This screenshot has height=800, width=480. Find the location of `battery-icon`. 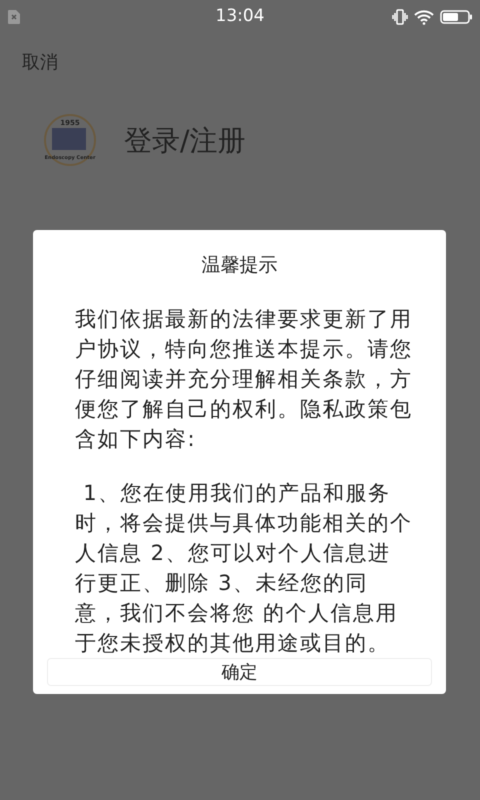

battery-icon is located at coordinates (456, 17).